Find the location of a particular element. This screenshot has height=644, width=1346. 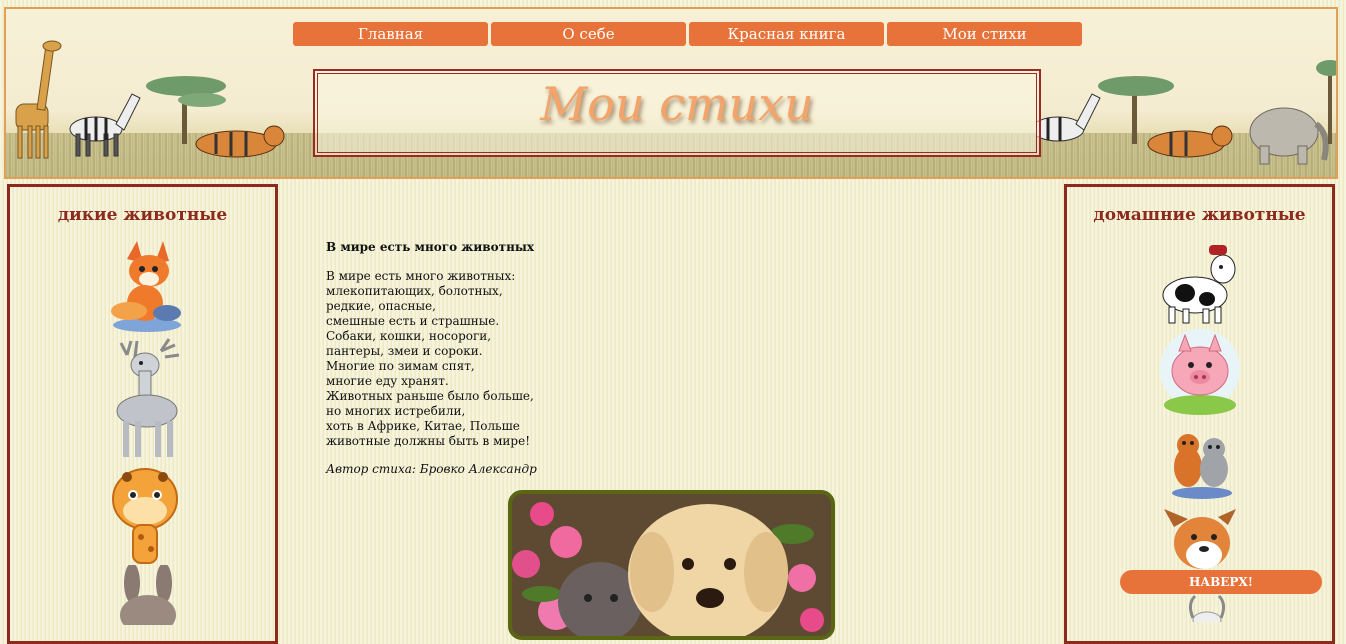

header-animals-left is located at coordinates (150, 99).